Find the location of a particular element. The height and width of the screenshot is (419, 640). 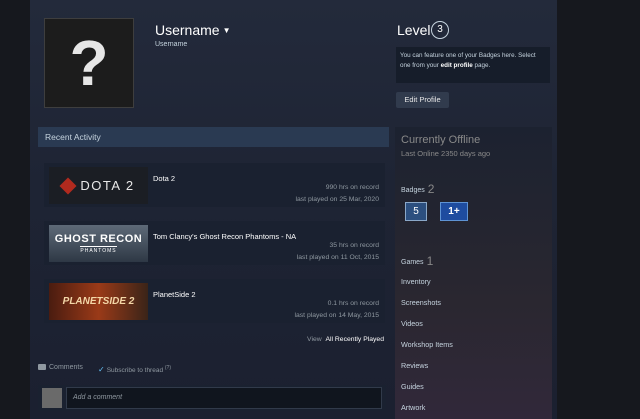

comment-bubble-icon is located at coordinates (42, 367).